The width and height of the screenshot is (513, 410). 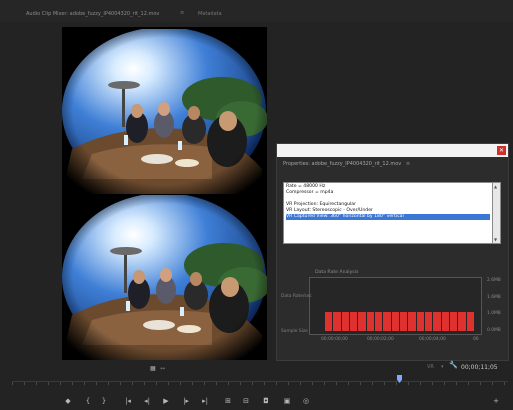 What do you see at coordinates (392, 150) in the screenshot?
I see `dialog-titlebar: ✕` at bounding box center [392, 150].